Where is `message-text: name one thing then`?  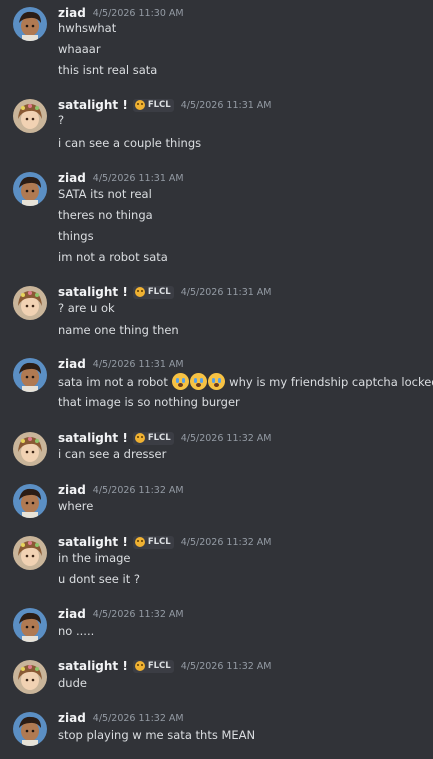 message-text: name one thing then is located at coordinates (118, 330).